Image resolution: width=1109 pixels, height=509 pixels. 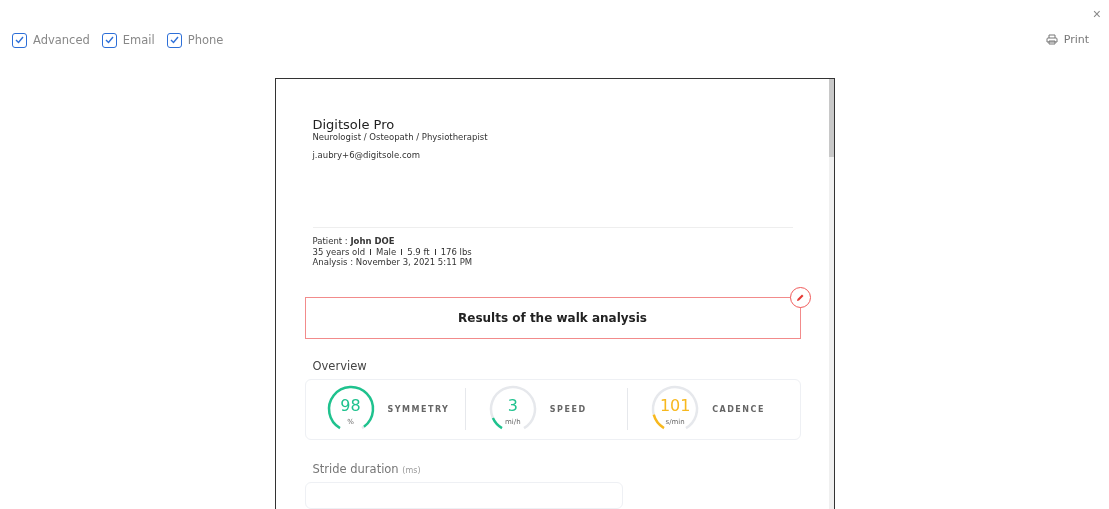 I want to click on metric-label: SYMMETRY, so click(x=418, y=409).